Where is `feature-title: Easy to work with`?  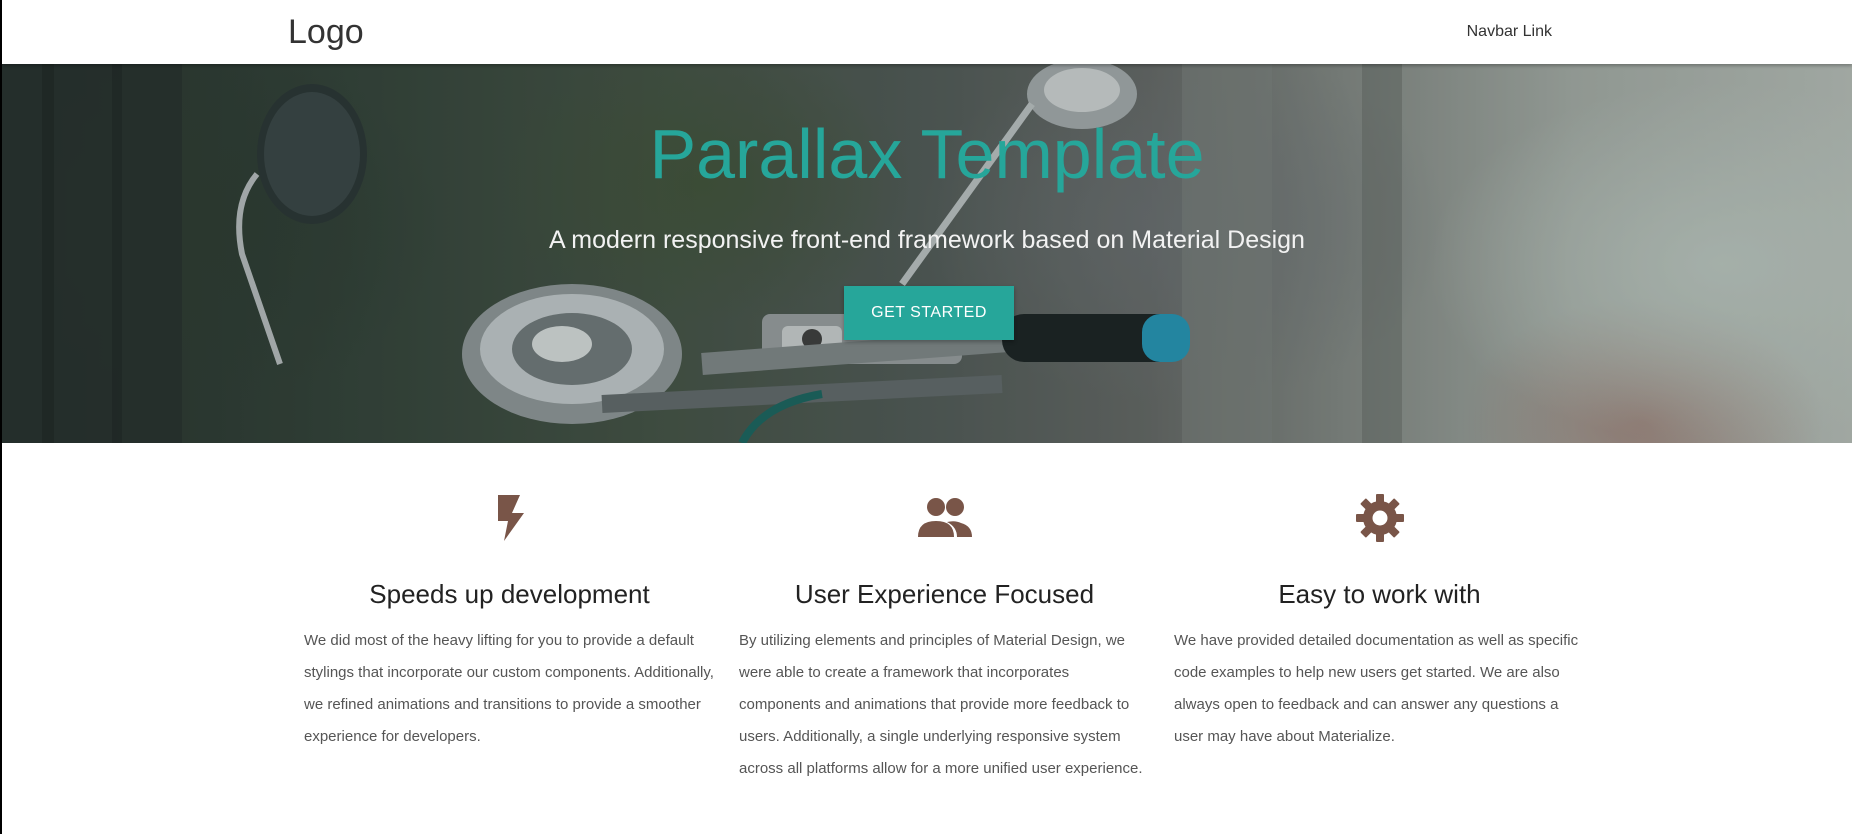 feature-title: Easy to work with is located at coordinates (1379, 594).